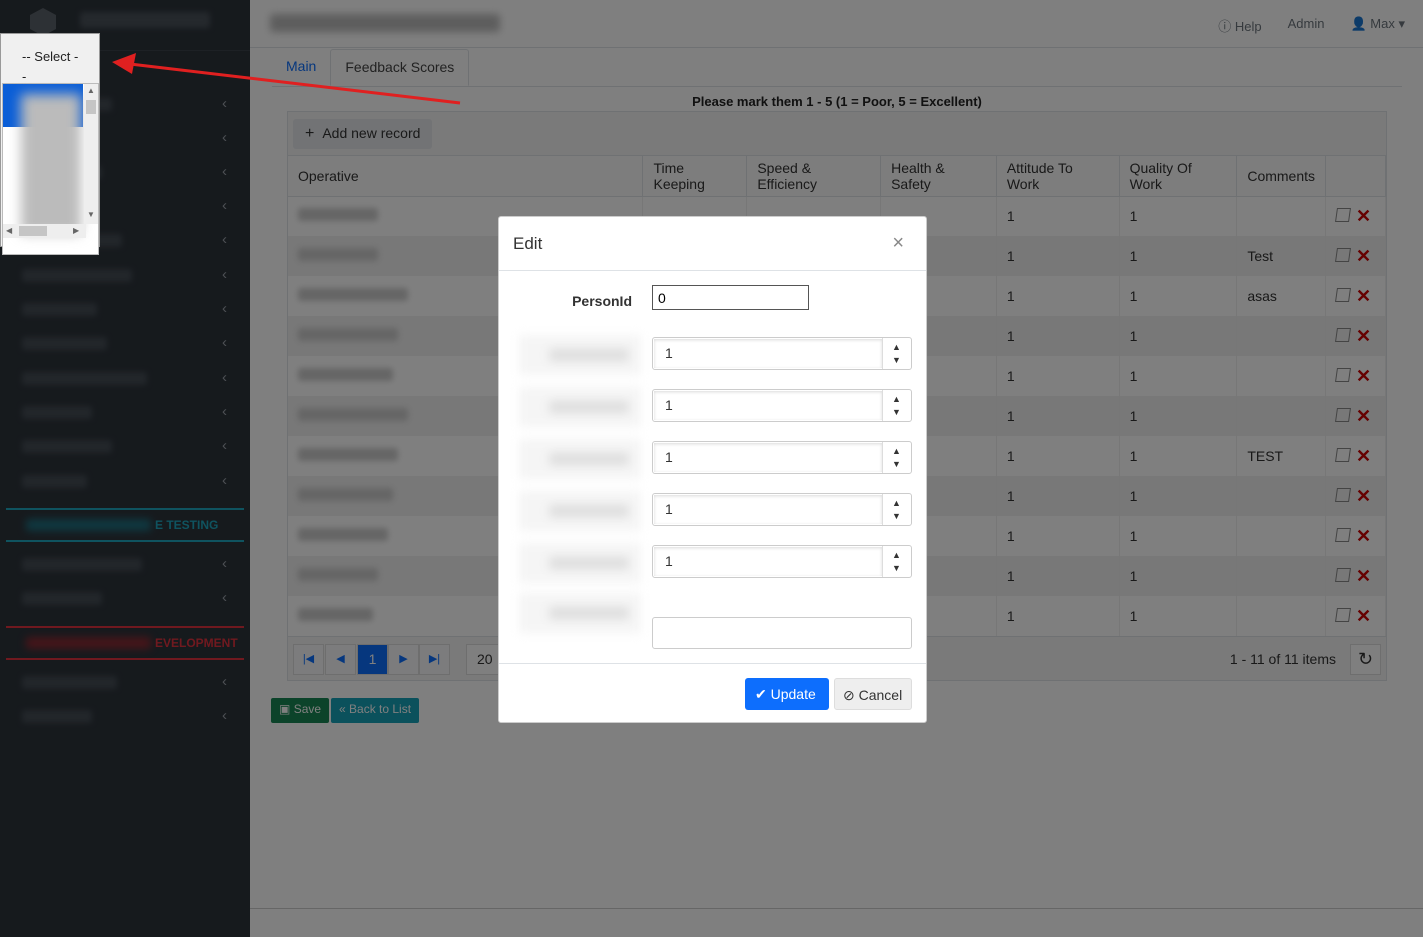 The height and width of the screenshot is (937, 1423). I want to click on select-placeholder: -- Select --, so click(52, 67).